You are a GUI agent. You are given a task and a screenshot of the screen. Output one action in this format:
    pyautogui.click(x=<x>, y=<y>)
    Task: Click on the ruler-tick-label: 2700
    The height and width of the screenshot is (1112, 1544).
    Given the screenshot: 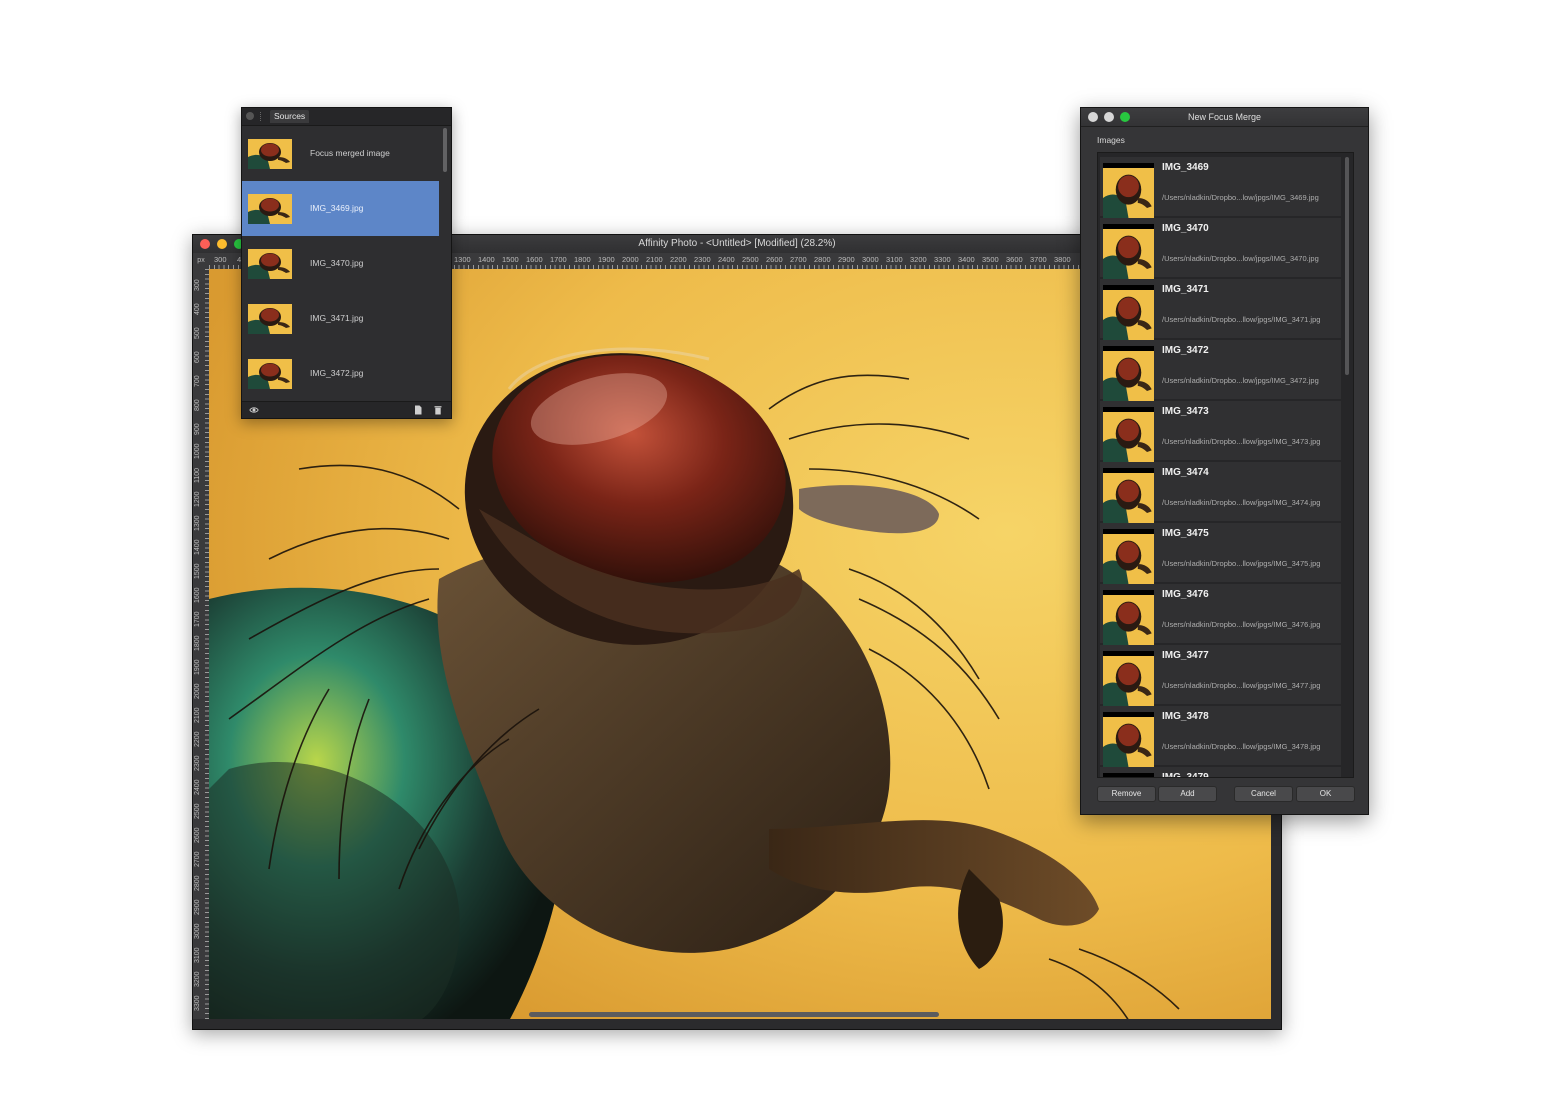 What is the action you would take?
    pyautogui.click(x=197, y=859)
    